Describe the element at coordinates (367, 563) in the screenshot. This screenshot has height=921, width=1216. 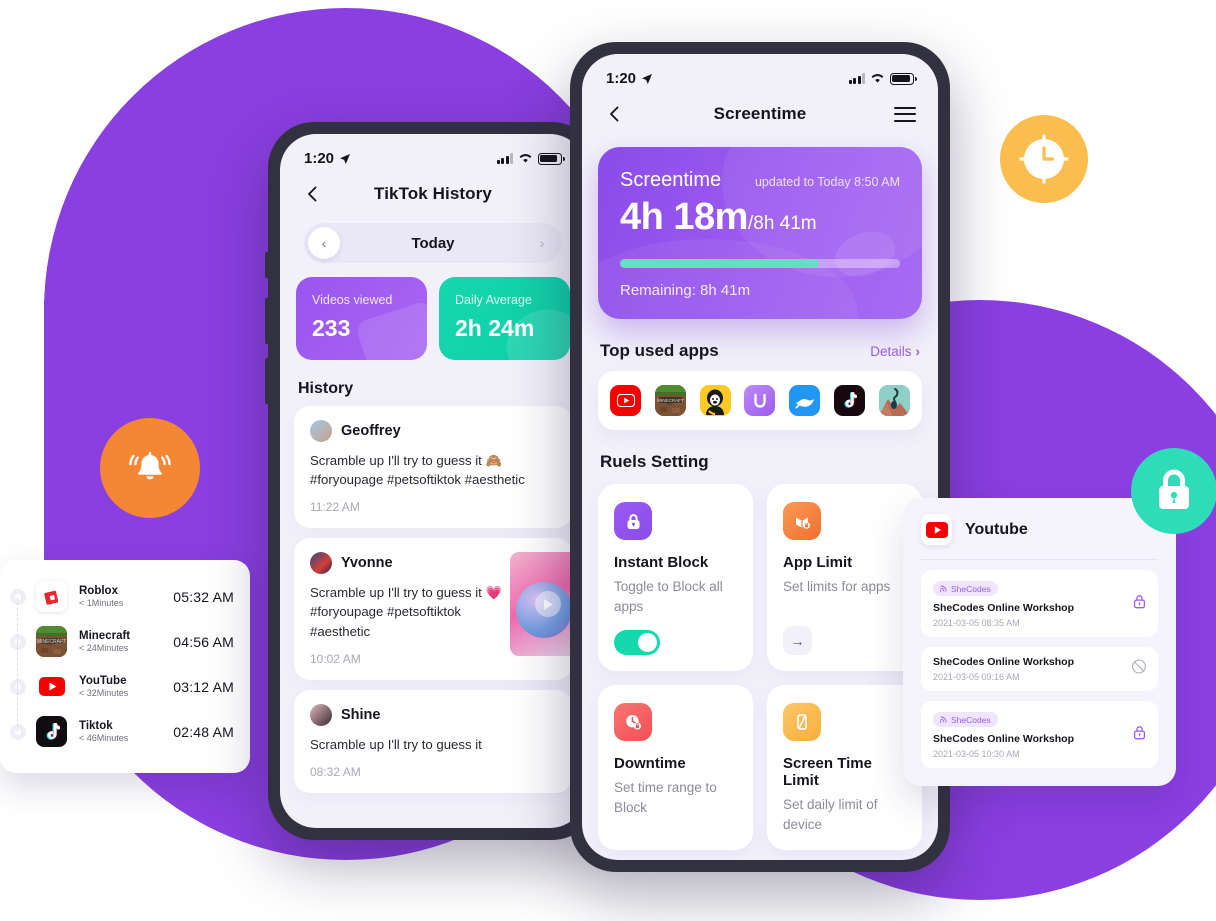
I see `history-user-name: Yvonne` at that location.